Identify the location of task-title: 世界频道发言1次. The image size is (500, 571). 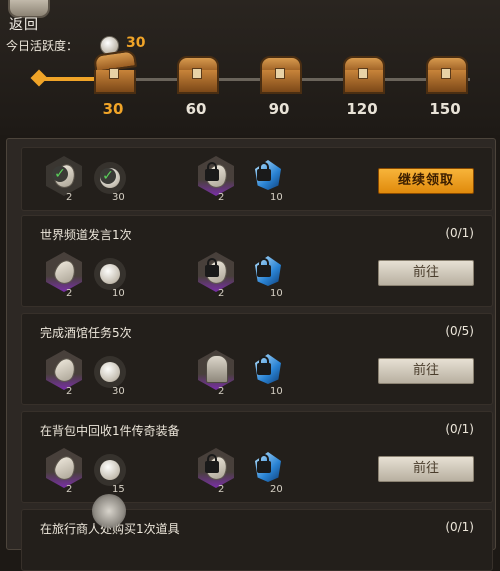
(86, 235).